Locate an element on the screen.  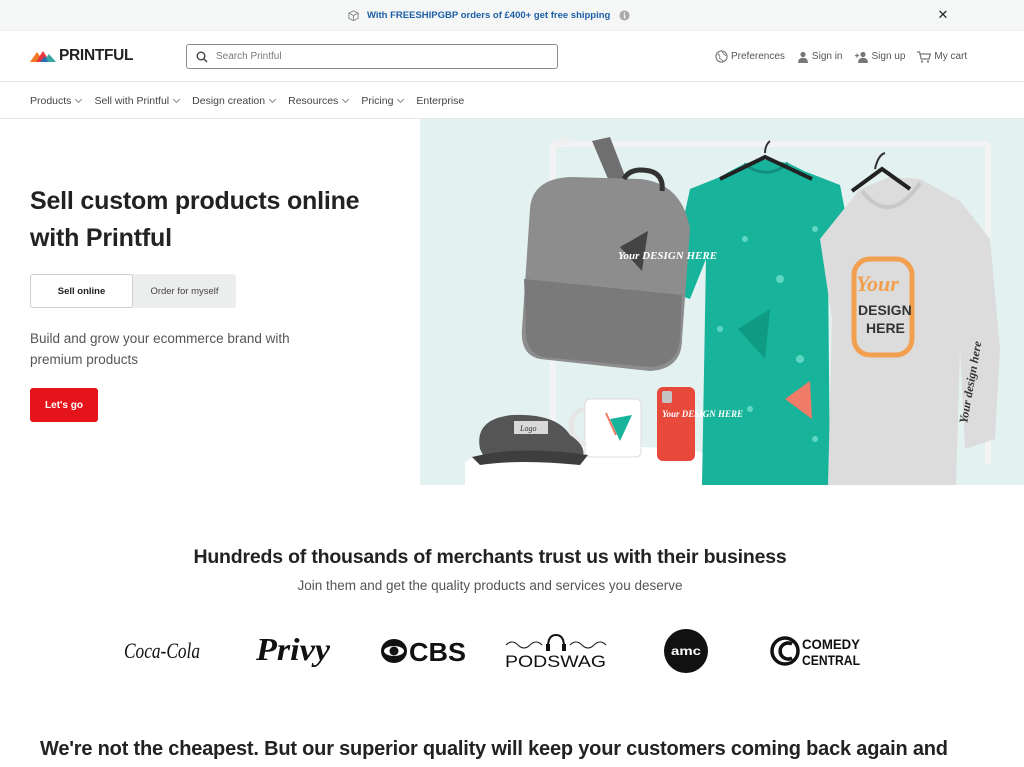
preferences-button: Preferences is located at coordinates (750, 56).